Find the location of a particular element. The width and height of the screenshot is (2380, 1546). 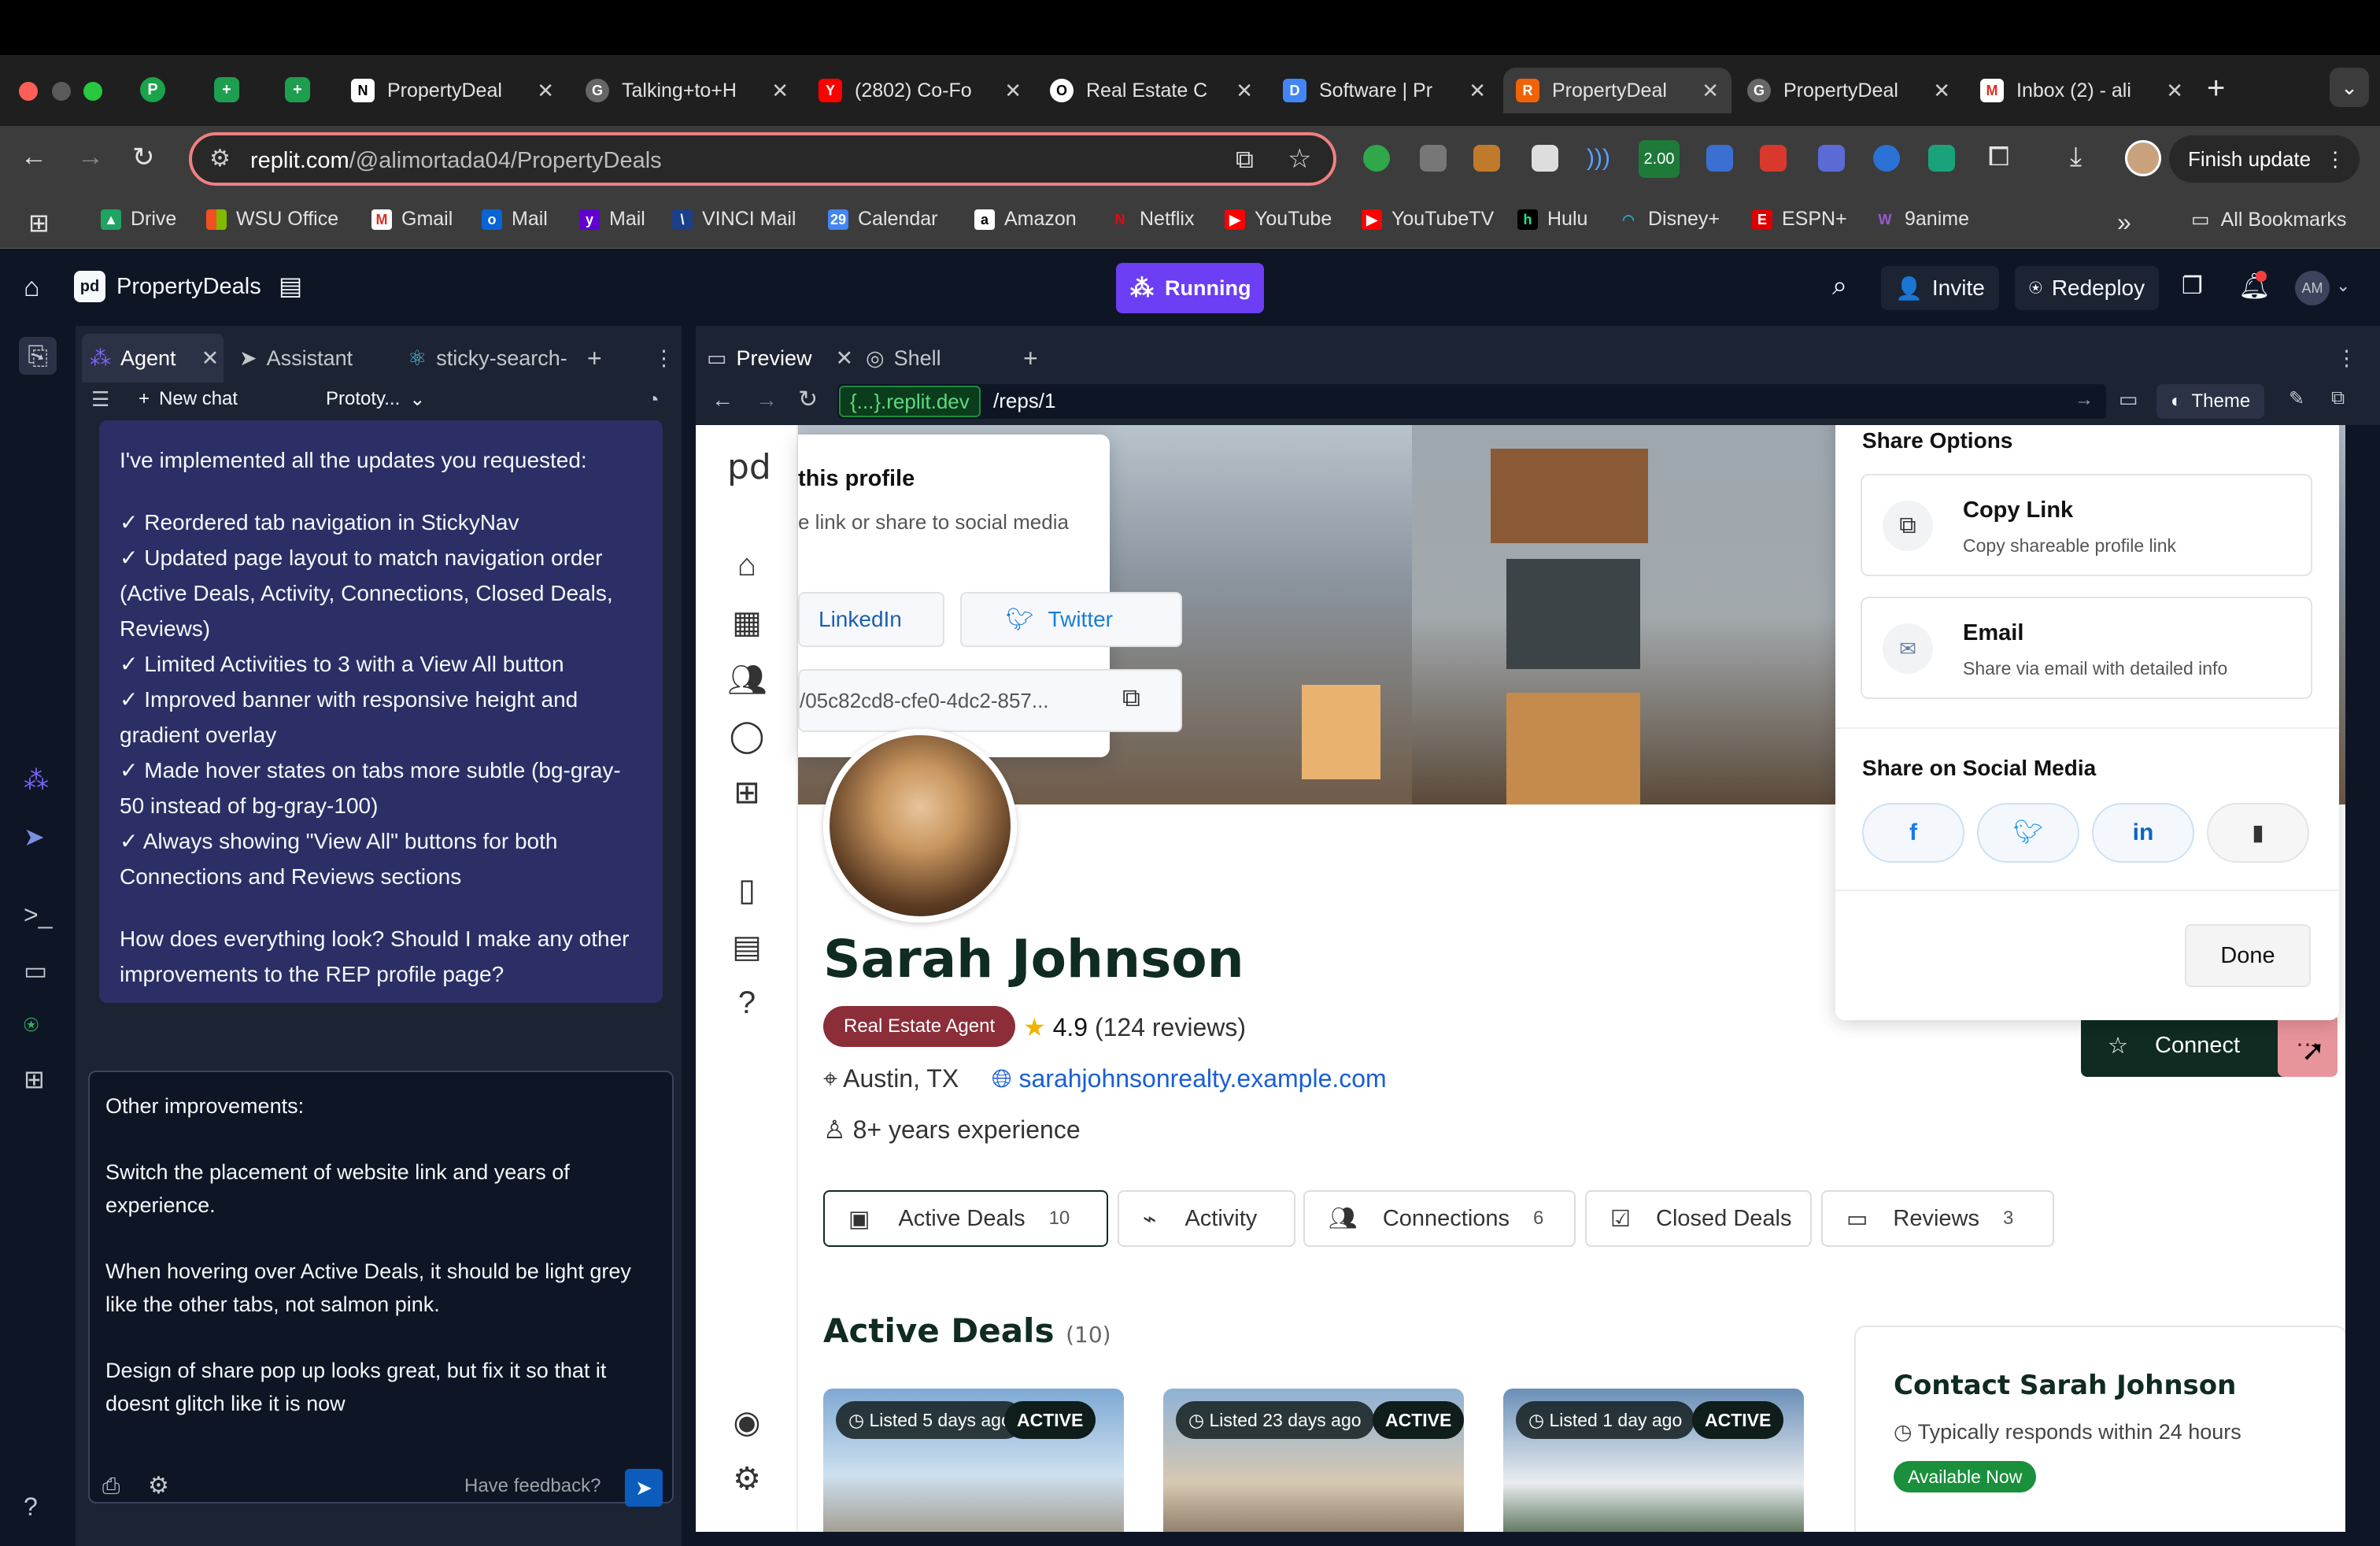

finish-update-button: Finish update ⋮ is located at coordinates (2264, 159).